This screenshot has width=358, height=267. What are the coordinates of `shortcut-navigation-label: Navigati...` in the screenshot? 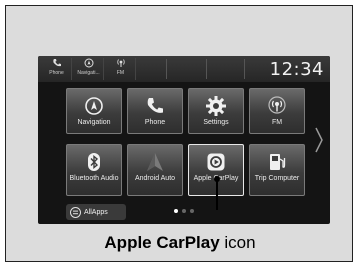 It's located at (88, 73).